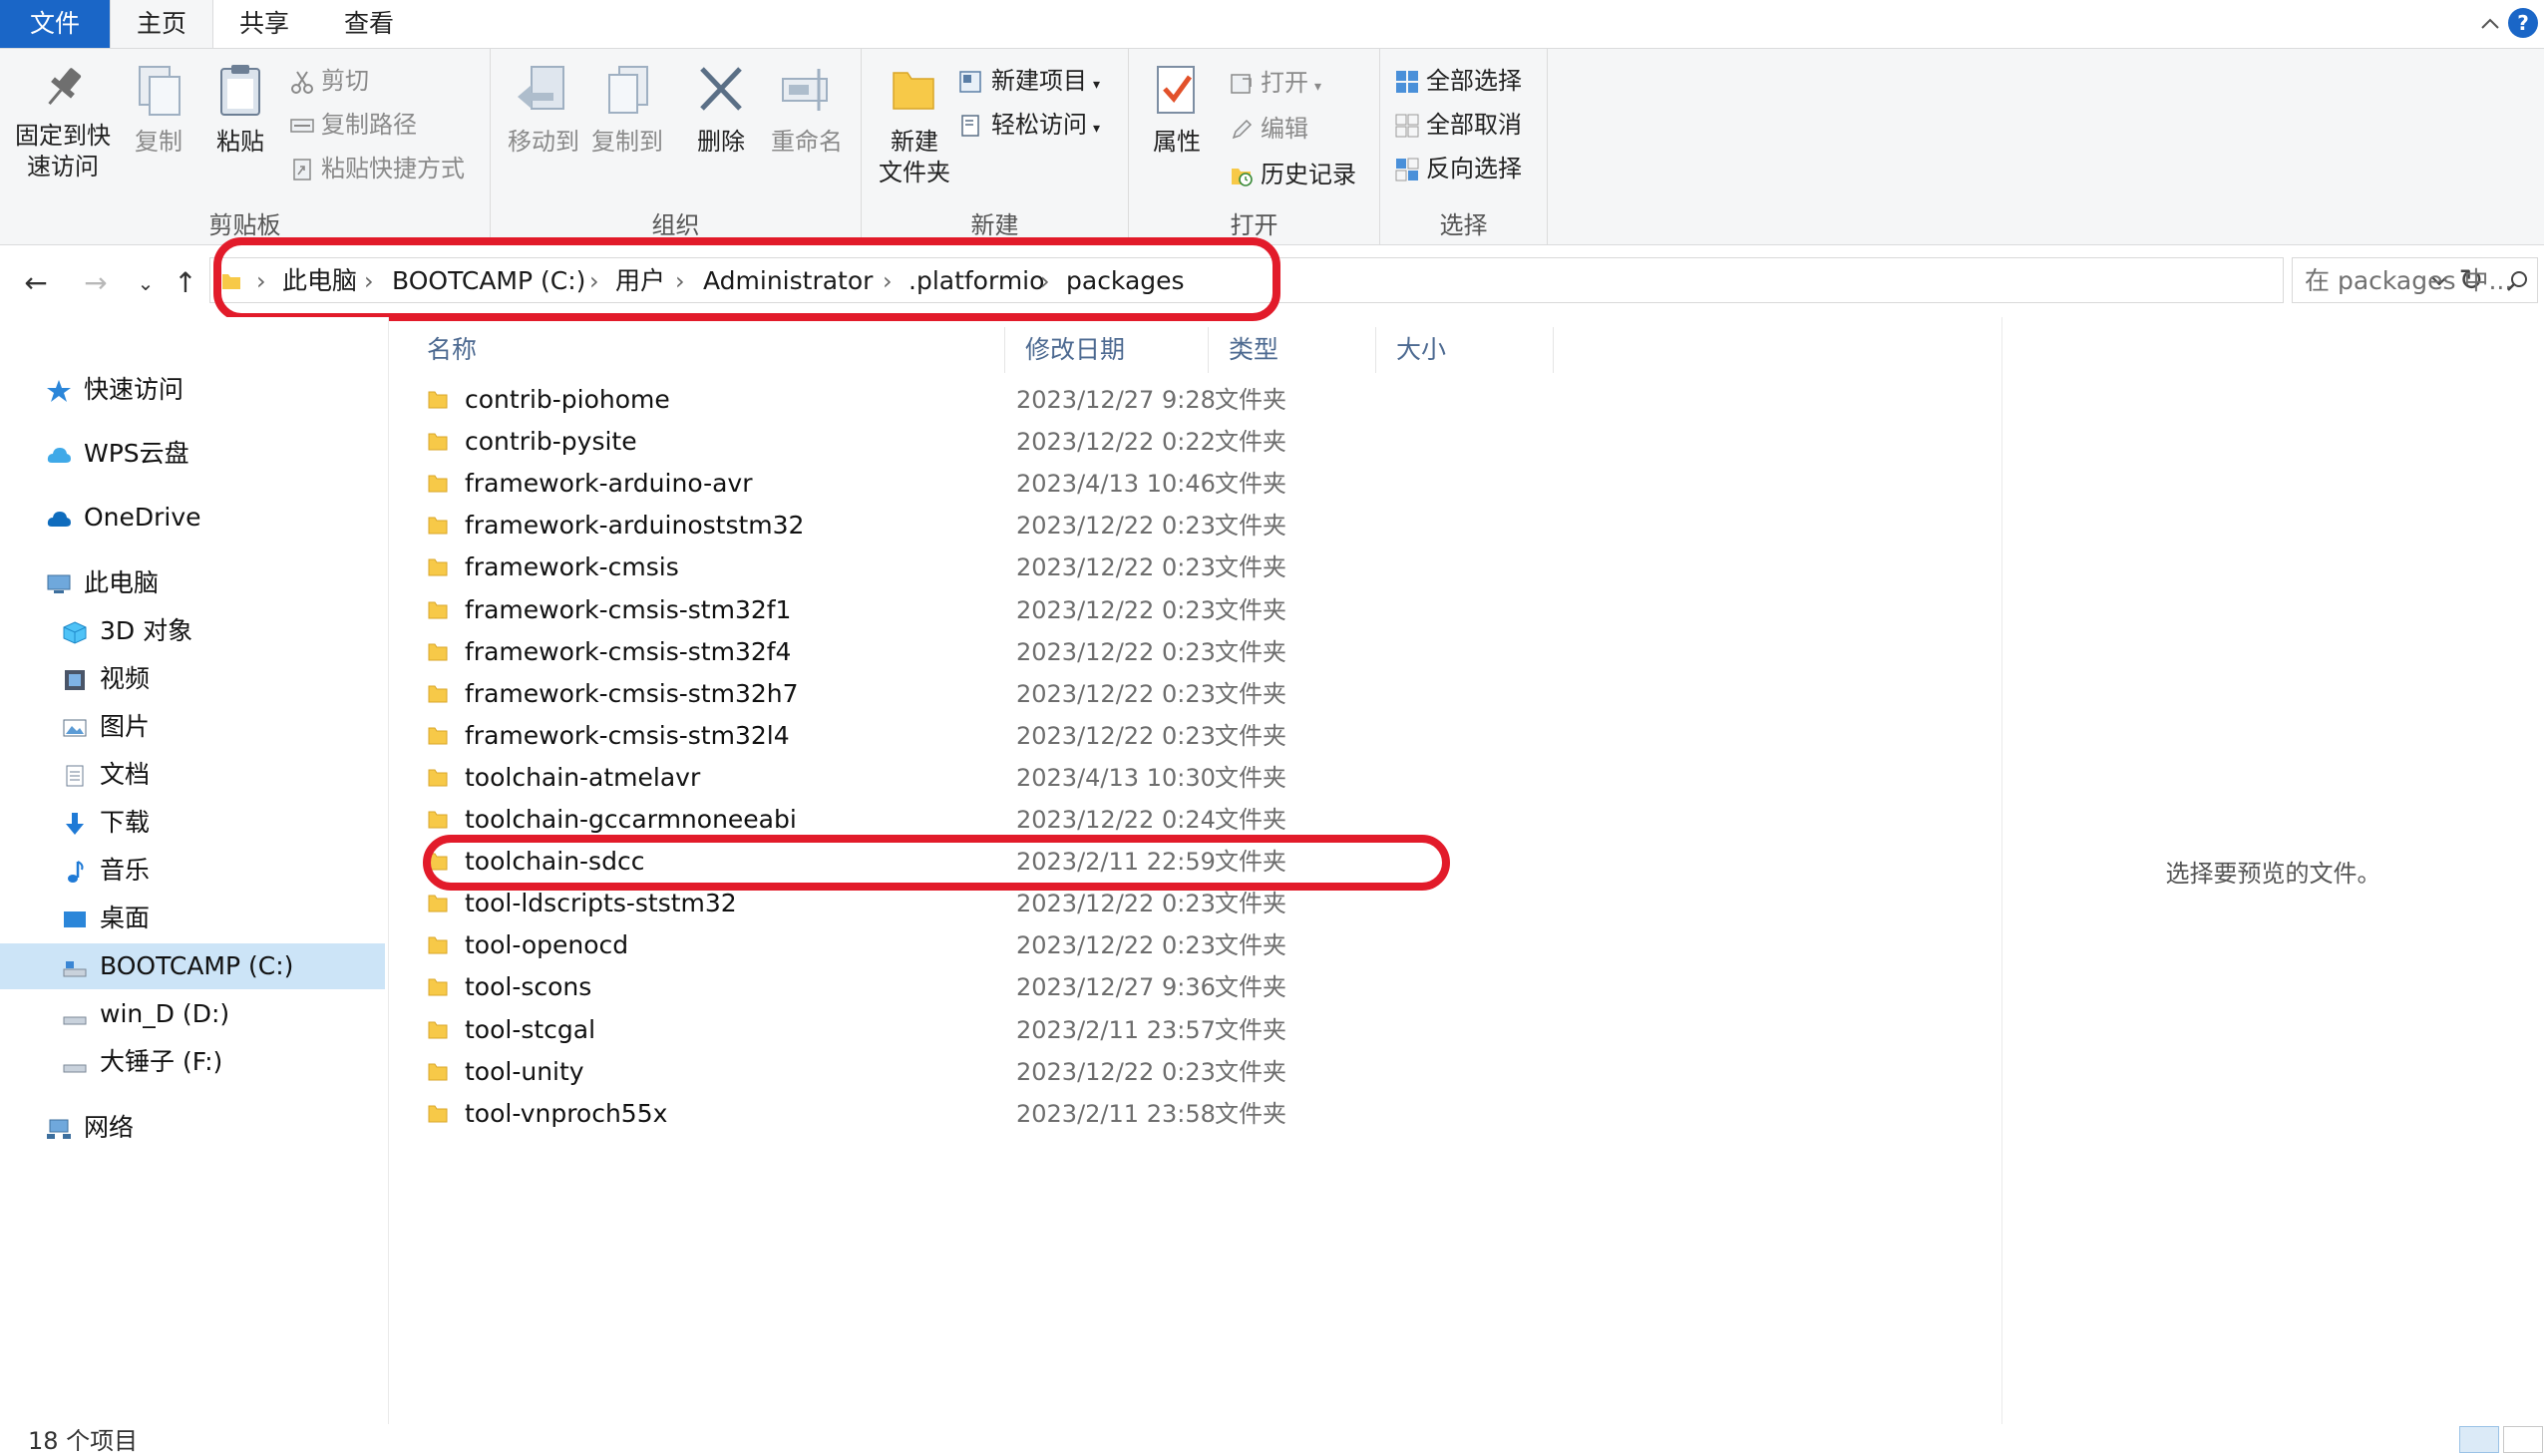 This screenshot has width=2544, height=1456. I want to click on file-row: contrib-piohome 2023/12/27 9:28 文件夹, so click(1119, 400).